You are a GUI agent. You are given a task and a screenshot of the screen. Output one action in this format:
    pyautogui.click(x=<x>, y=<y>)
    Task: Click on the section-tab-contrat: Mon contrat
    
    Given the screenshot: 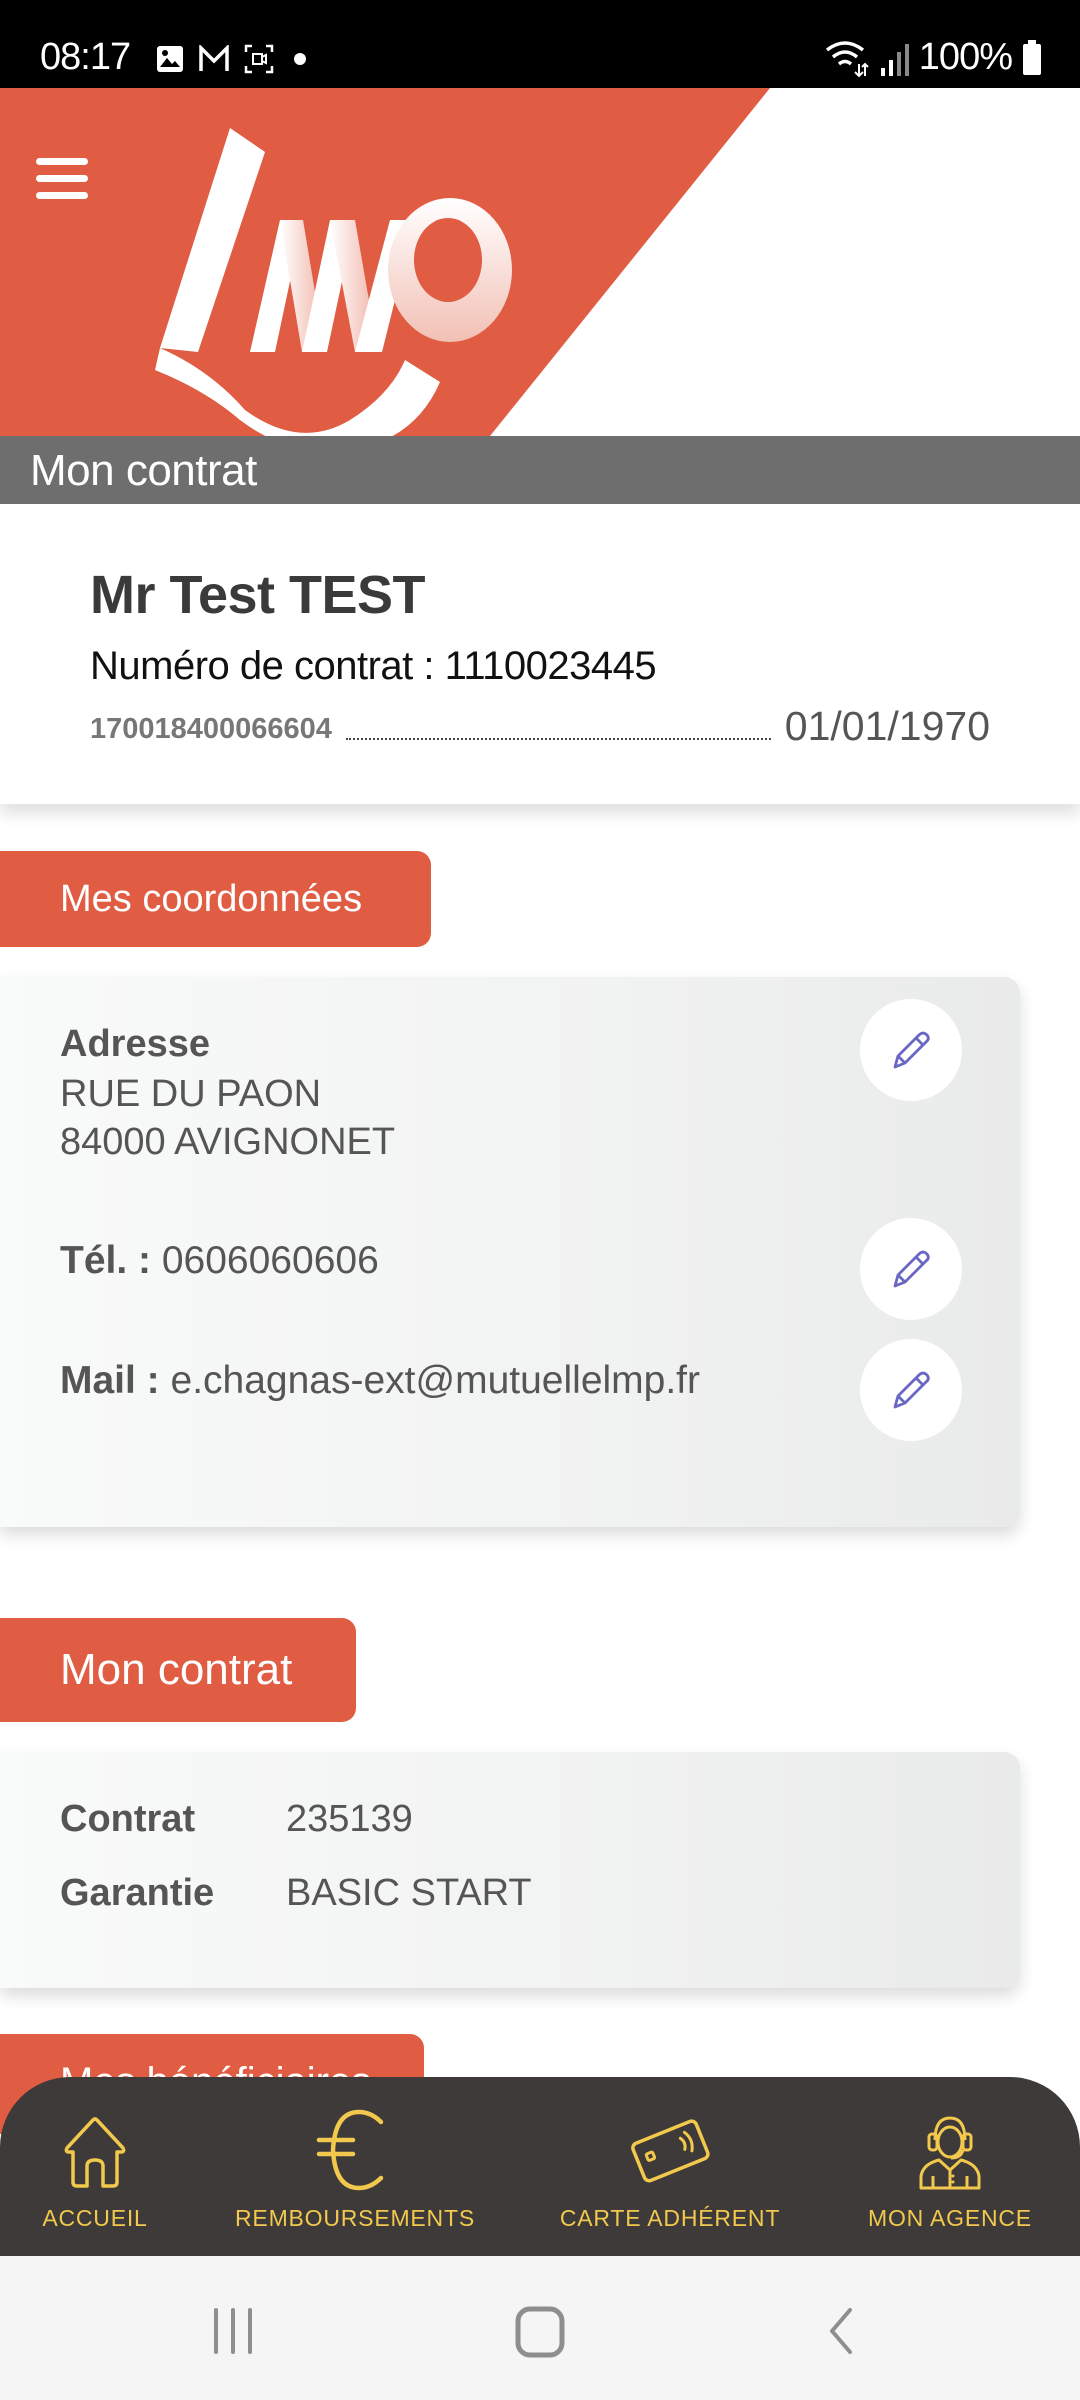 What is the action you would take?
    pyautogui.click(x=178, y=1670)
    